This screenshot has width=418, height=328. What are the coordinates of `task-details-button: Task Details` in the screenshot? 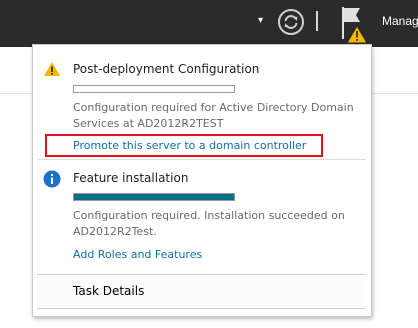 It's located at (201, 291).